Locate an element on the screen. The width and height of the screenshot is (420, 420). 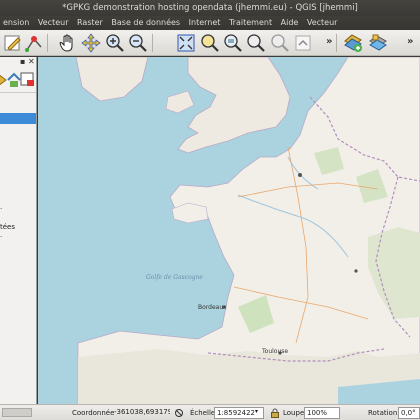
map-label-toulouse: Toulouse is located at coordinates (274, 351).